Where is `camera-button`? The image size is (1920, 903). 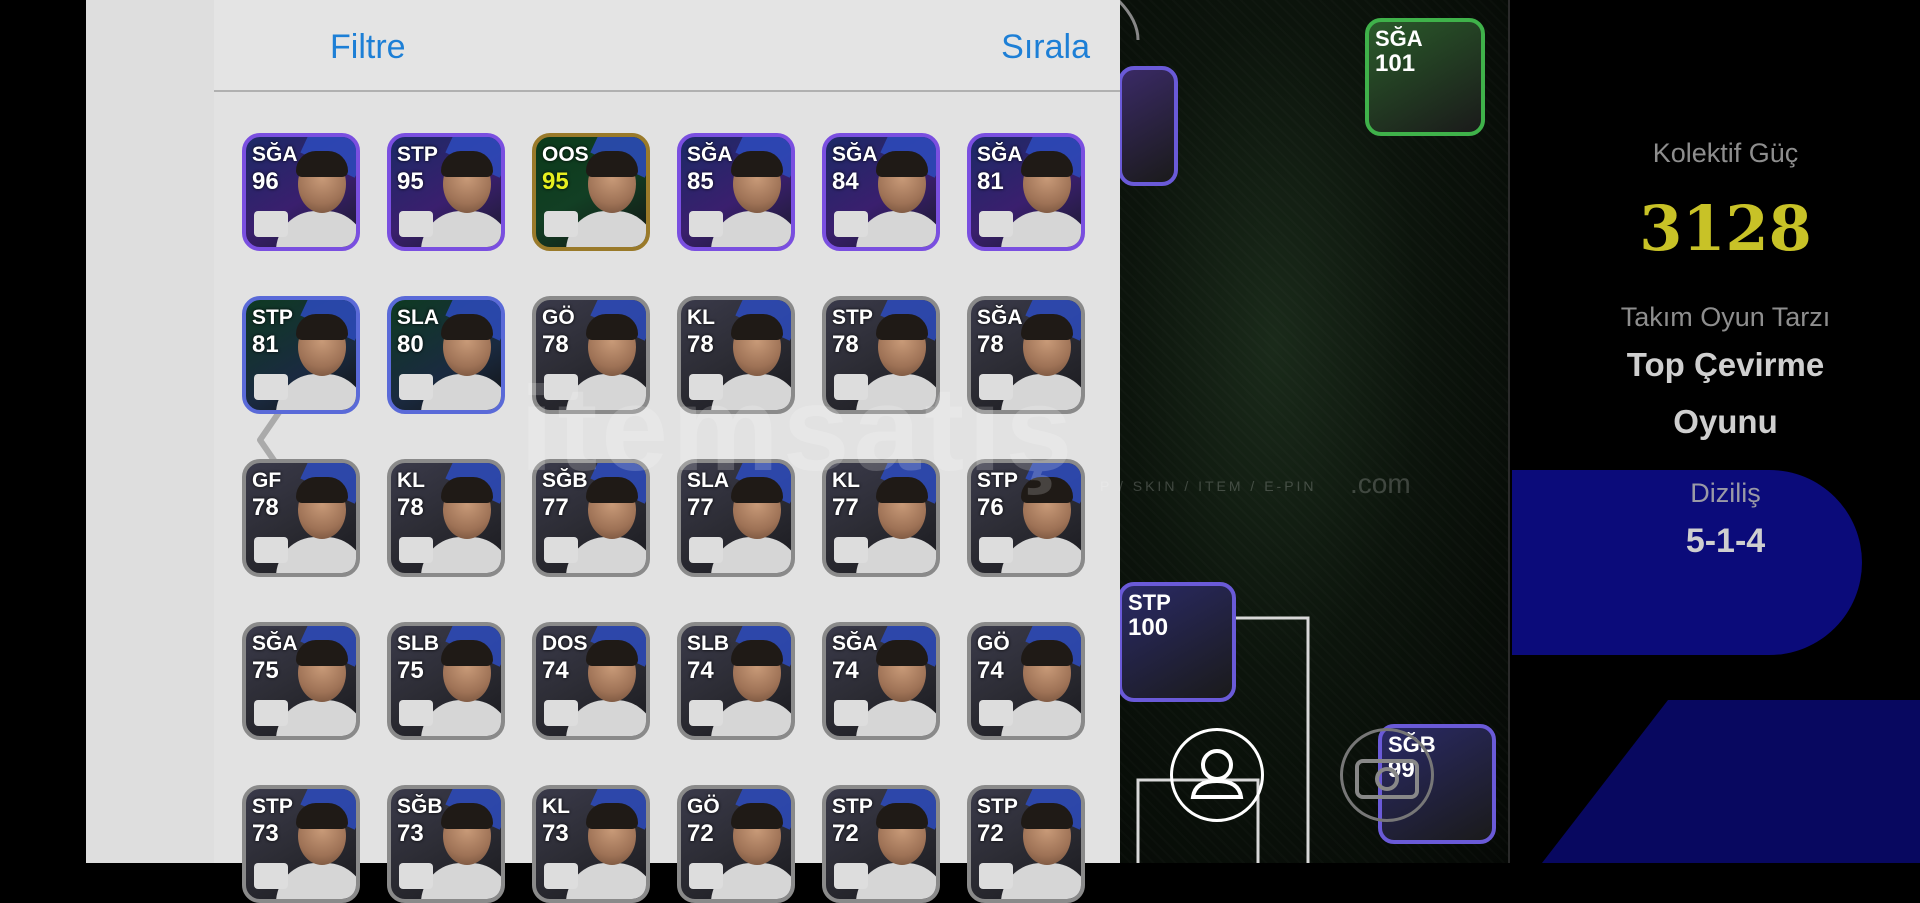
camera-button is located at coordinates (1387, 775).